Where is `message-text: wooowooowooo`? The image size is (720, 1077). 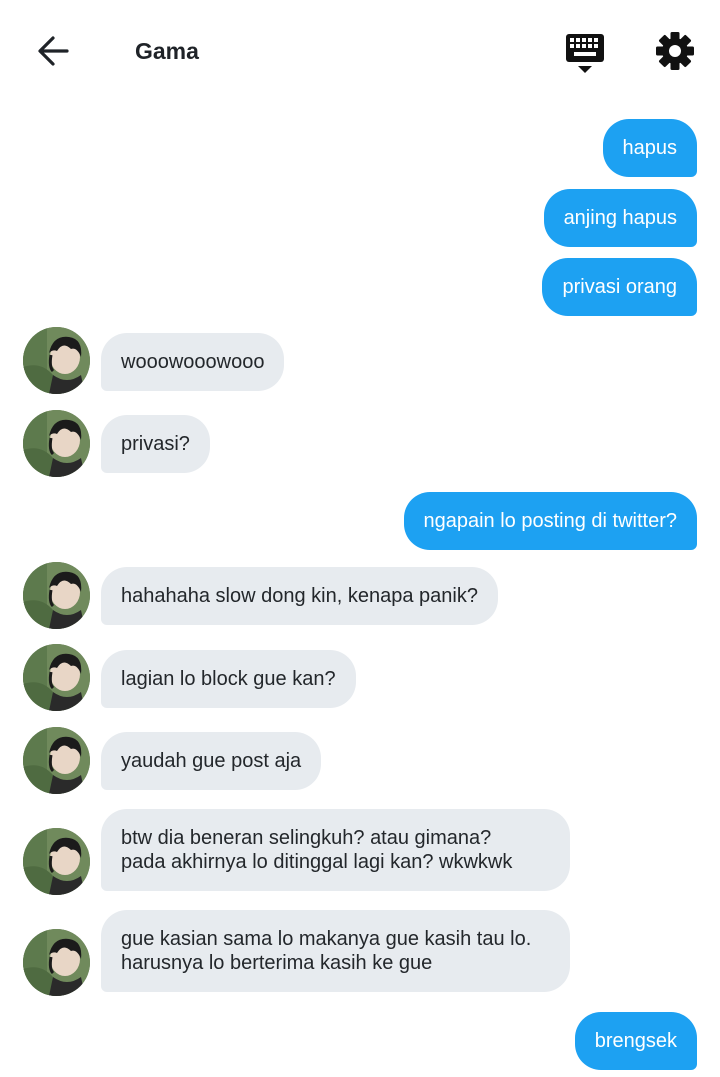 message-text: wooowooowooo is located at coordinates (193, 362).